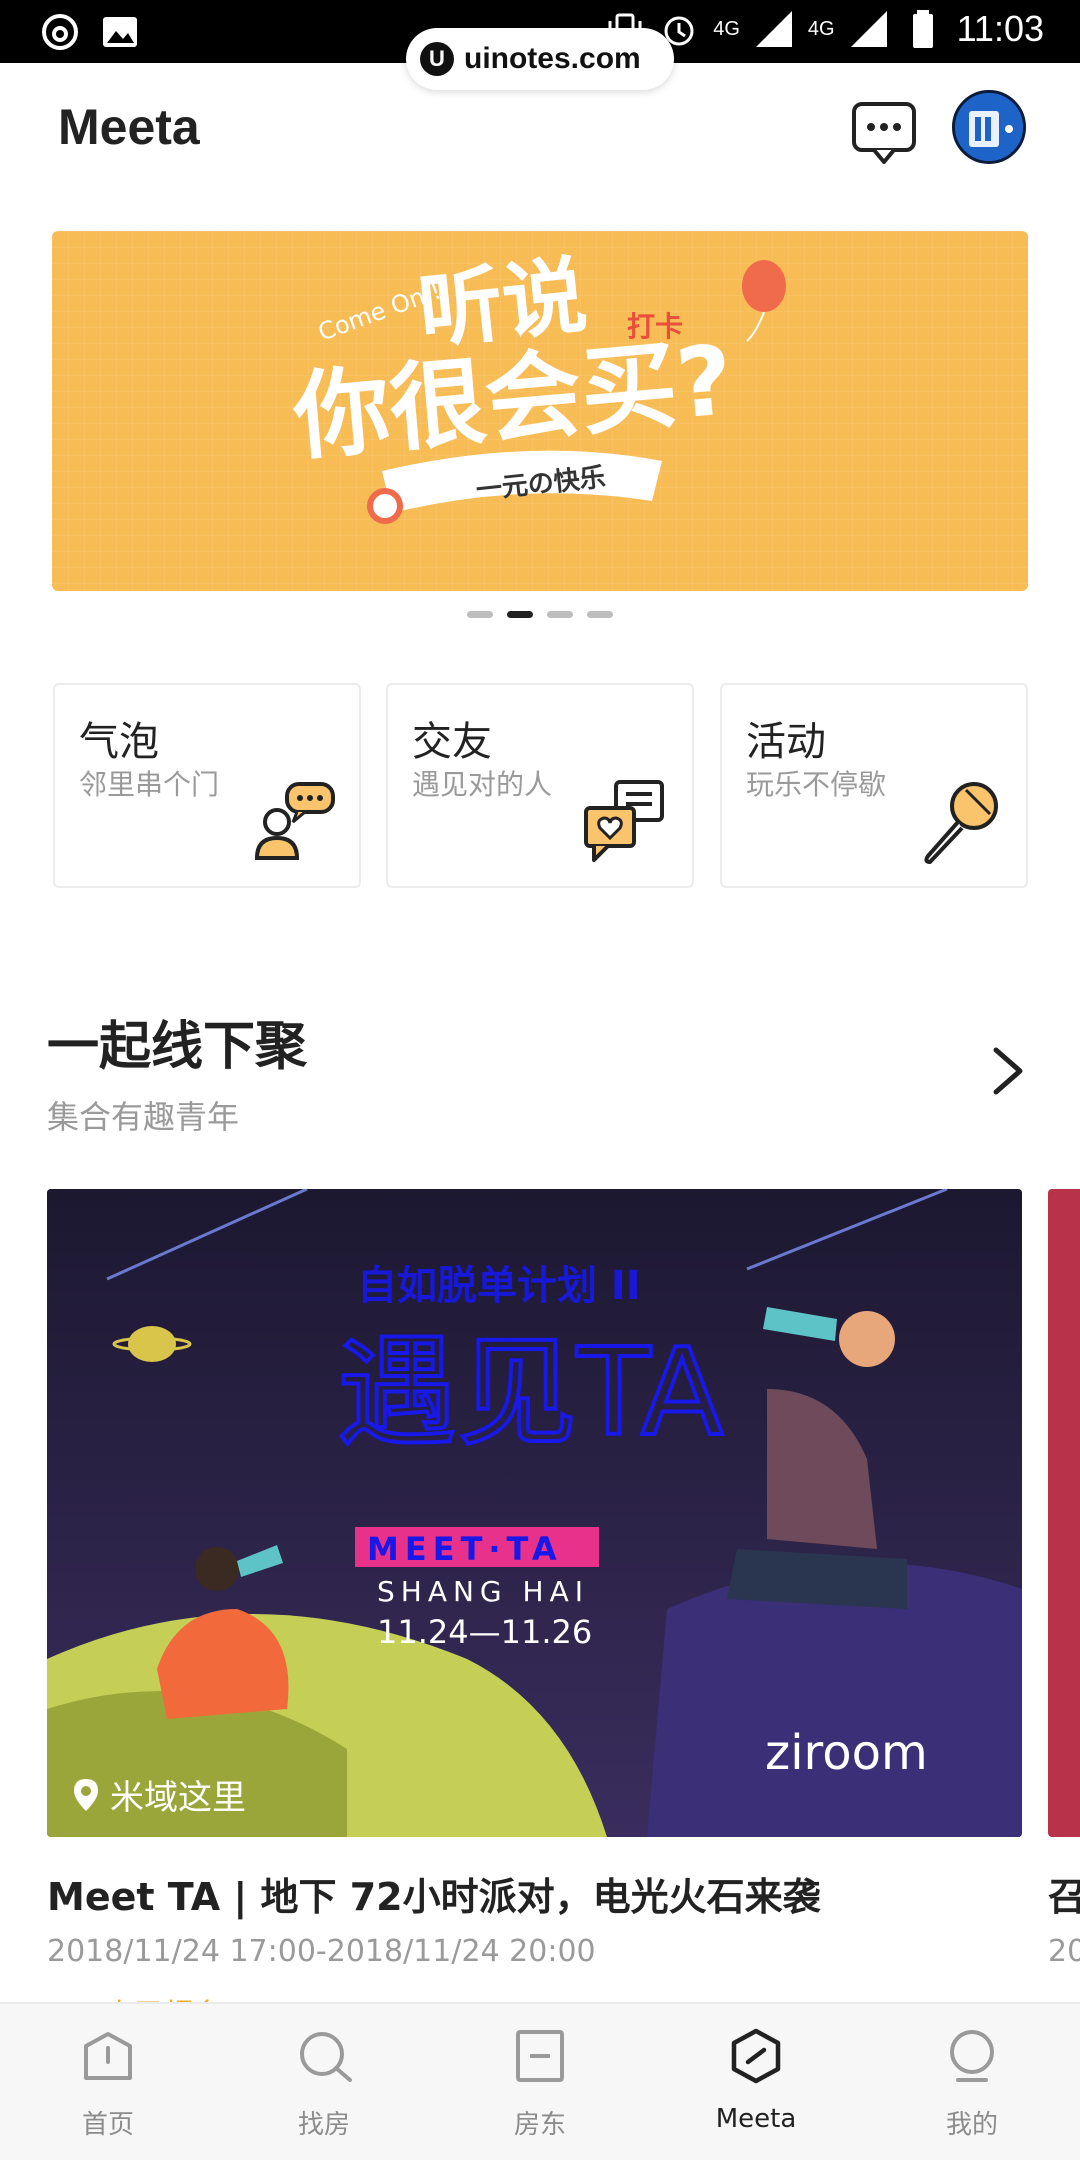  I want to click on avatar, so click(989, 127).